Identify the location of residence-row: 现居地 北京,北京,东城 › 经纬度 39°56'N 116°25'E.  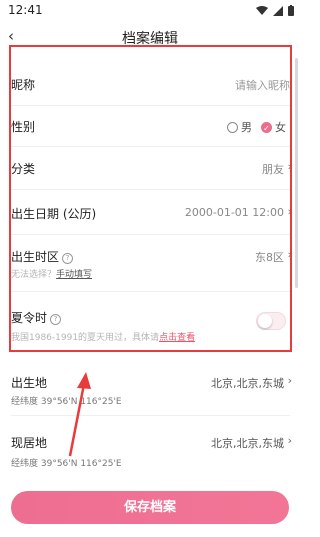
(150, 446).